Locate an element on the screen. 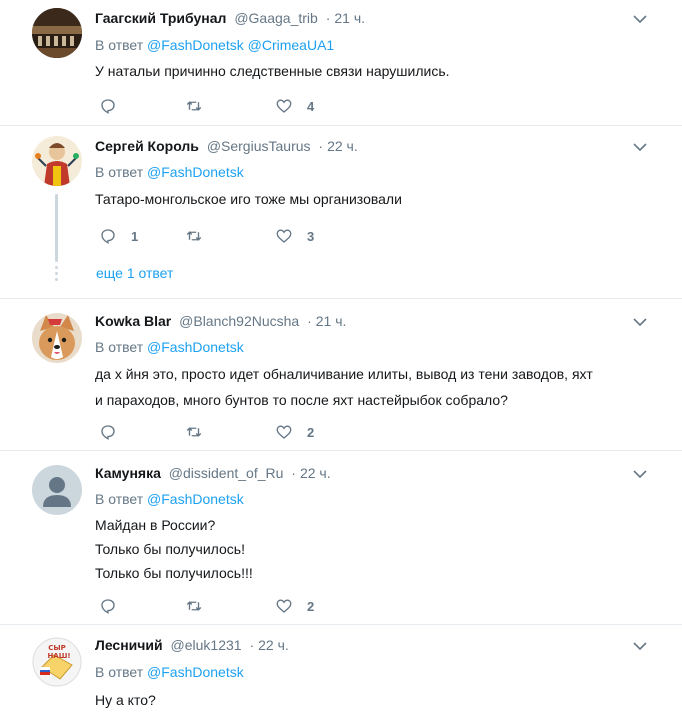 The image size is (682, 718). display-name: Сергей Король is located at coordinates (147, 146).